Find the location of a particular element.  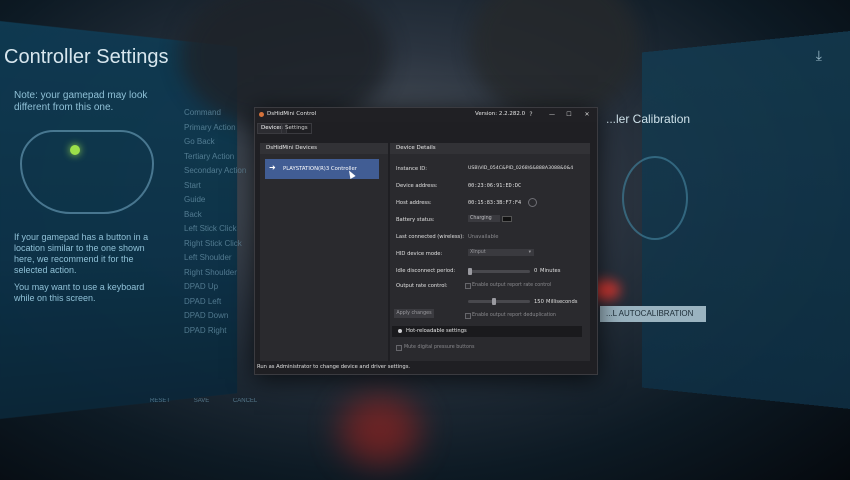

battery-icon is located at coordinates (507, 219).